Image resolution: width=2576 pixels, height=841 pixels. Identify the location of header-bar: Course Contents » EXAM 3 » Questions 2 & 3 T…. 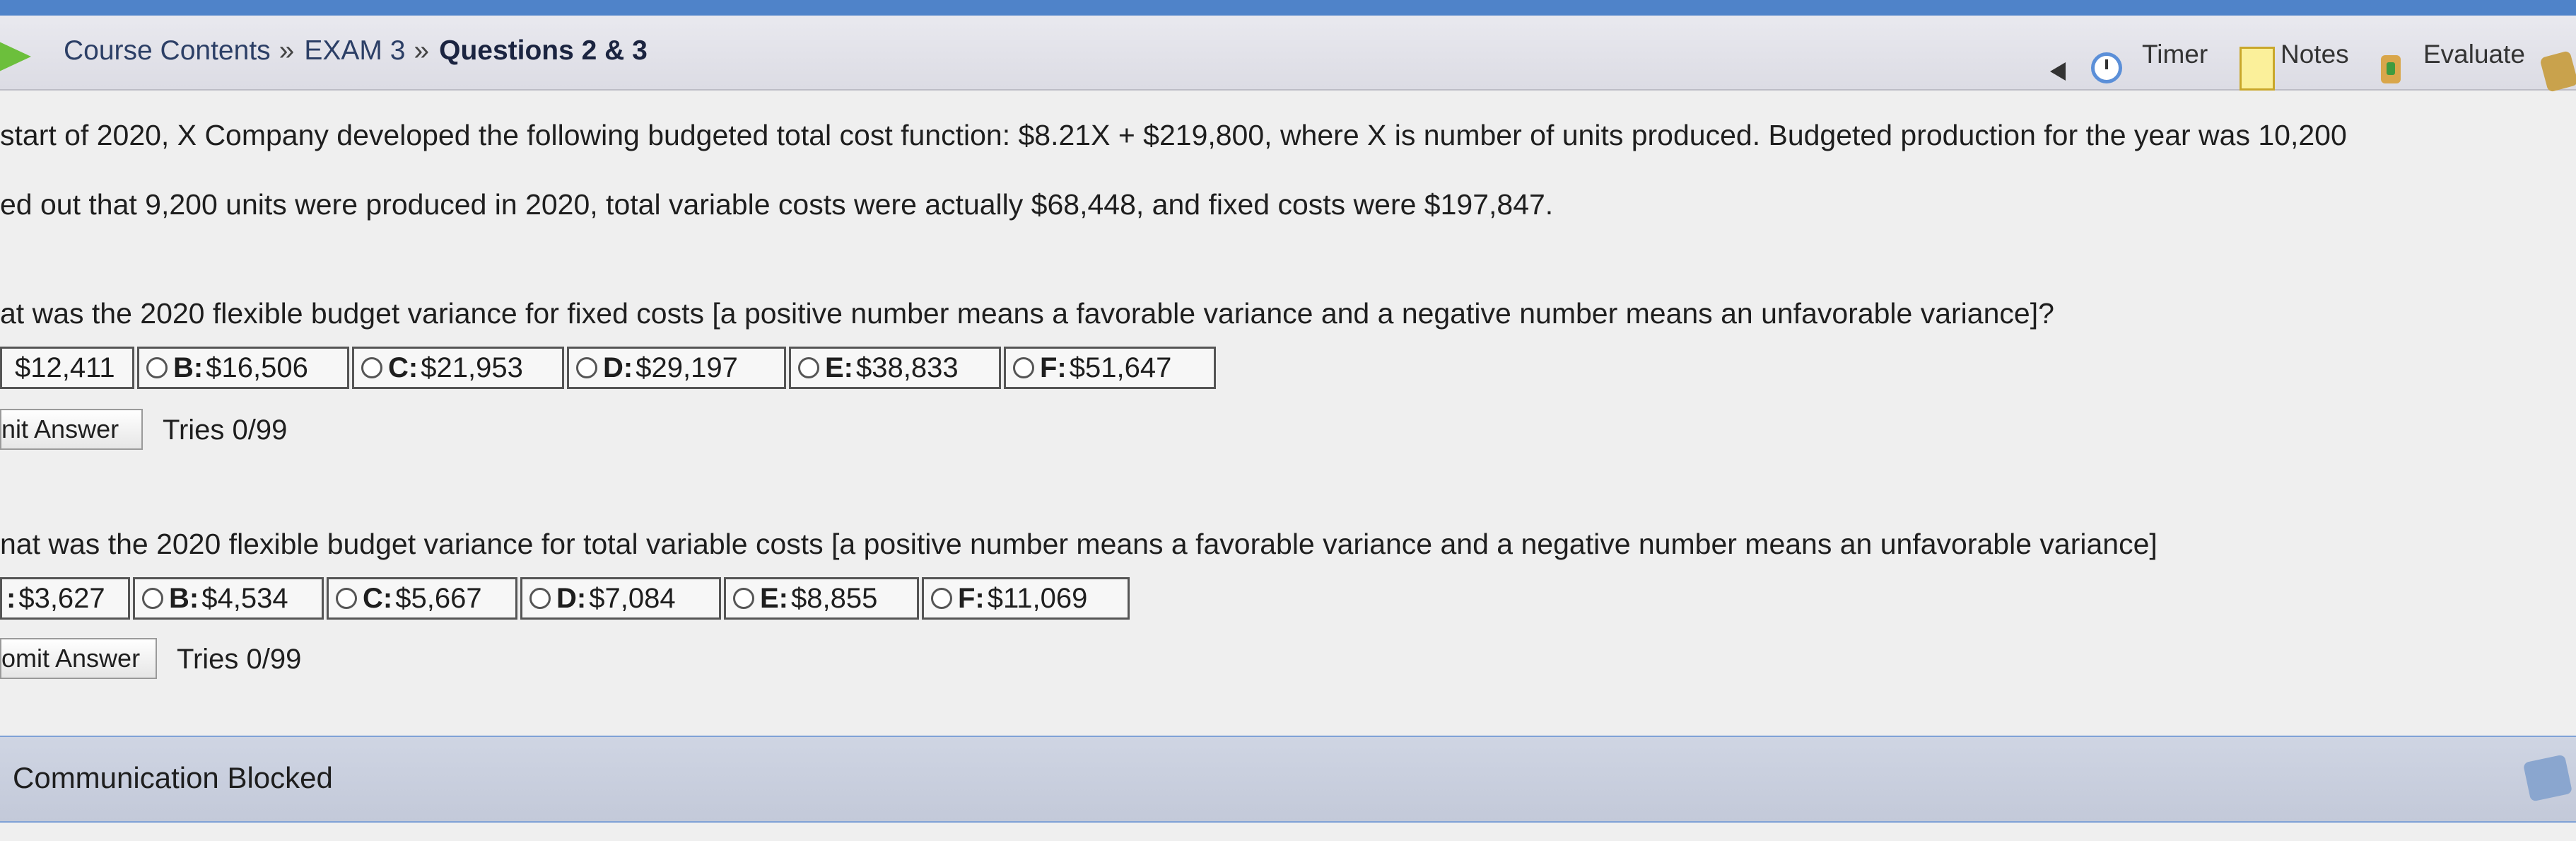
(1288, 54).